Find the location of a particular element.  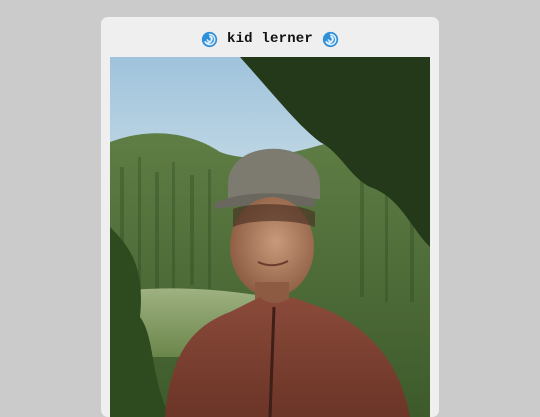

profile-header: kid lerner is located at coordinates (270, 39).